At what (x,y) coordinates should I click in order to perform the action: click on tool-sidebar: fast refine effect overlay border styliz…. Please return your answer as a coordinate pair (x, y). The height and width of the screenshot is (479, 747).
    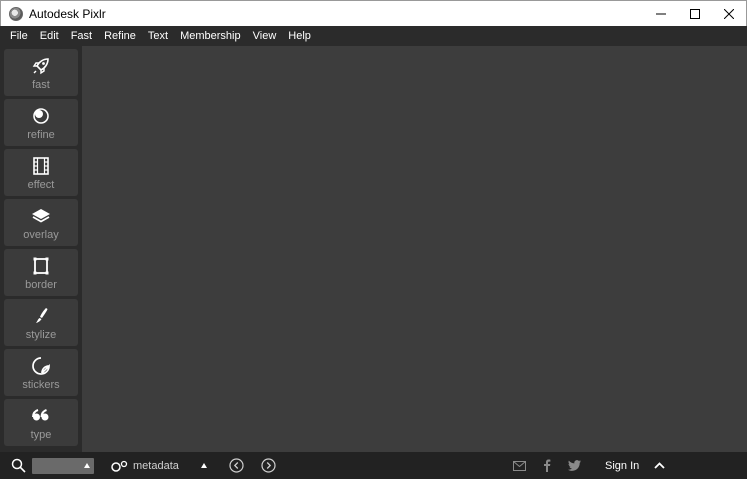
    Looking at the image, I should click on (41, 249).